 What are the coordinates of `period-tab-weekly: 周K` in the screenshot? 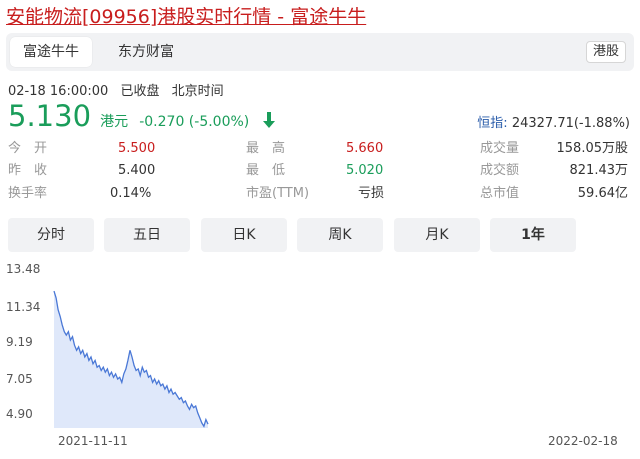 It's located at (340, 235).